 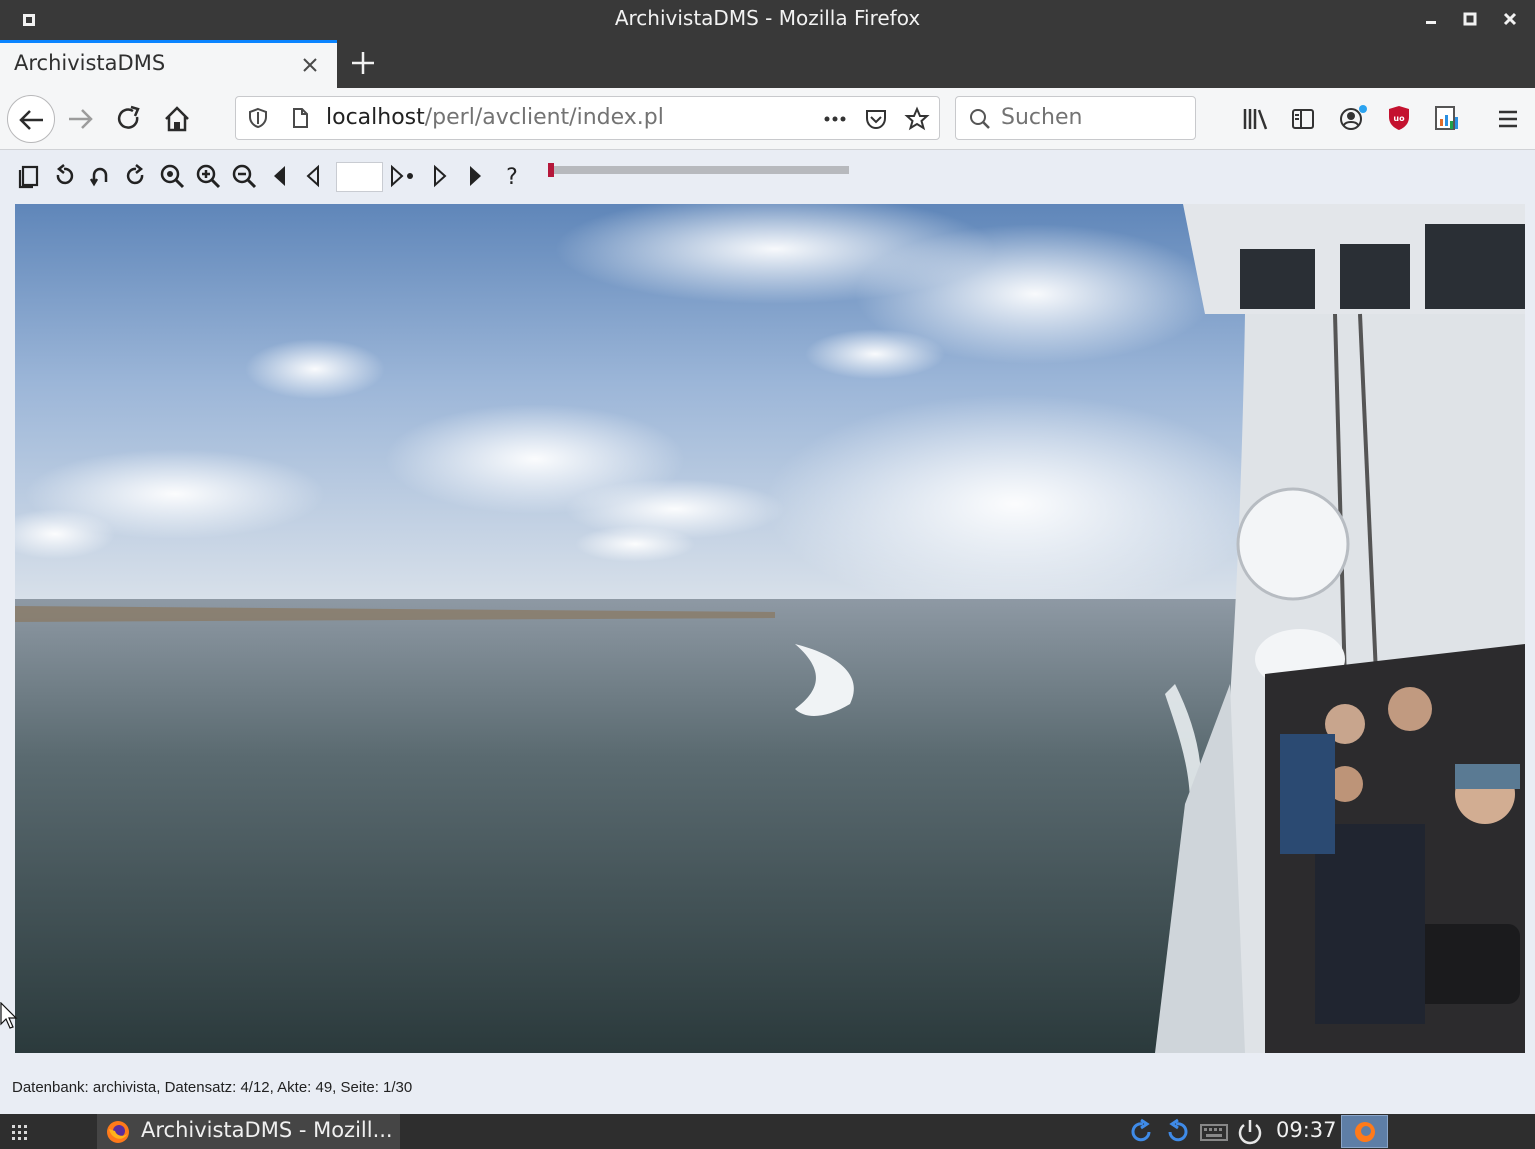 What do you see at coordinates (314, 176) in the screenshot?
I see `previous-page-icon` at bounding box center [314, 176].